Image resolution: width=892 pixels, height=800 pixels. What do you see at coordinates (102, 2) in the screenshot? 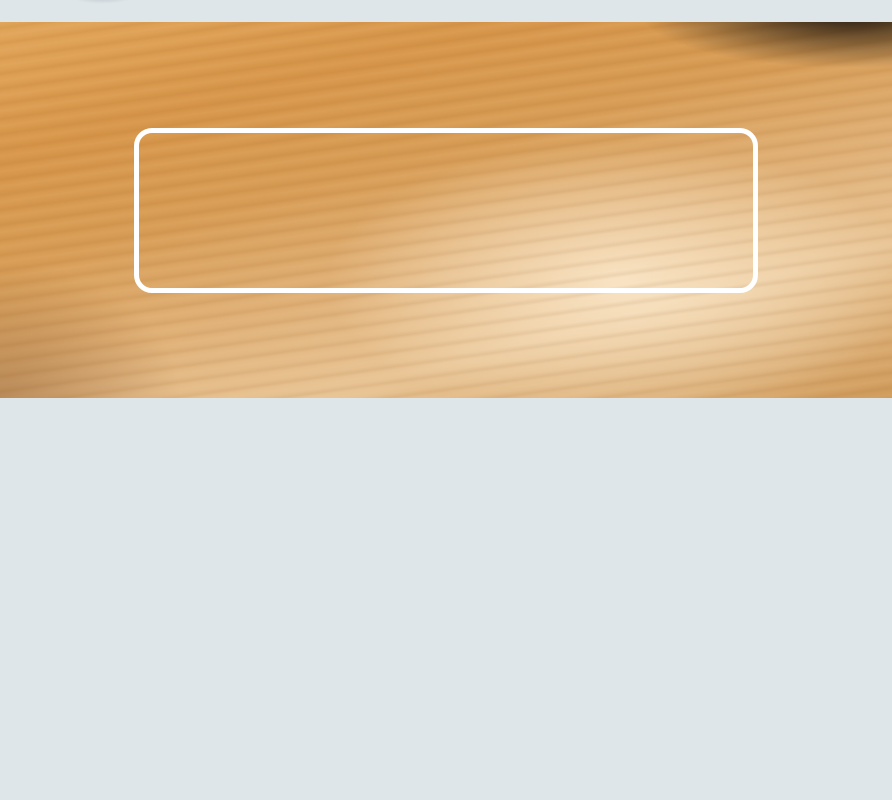
I see `top-bar-shadow` at bounding box center [102, 2].